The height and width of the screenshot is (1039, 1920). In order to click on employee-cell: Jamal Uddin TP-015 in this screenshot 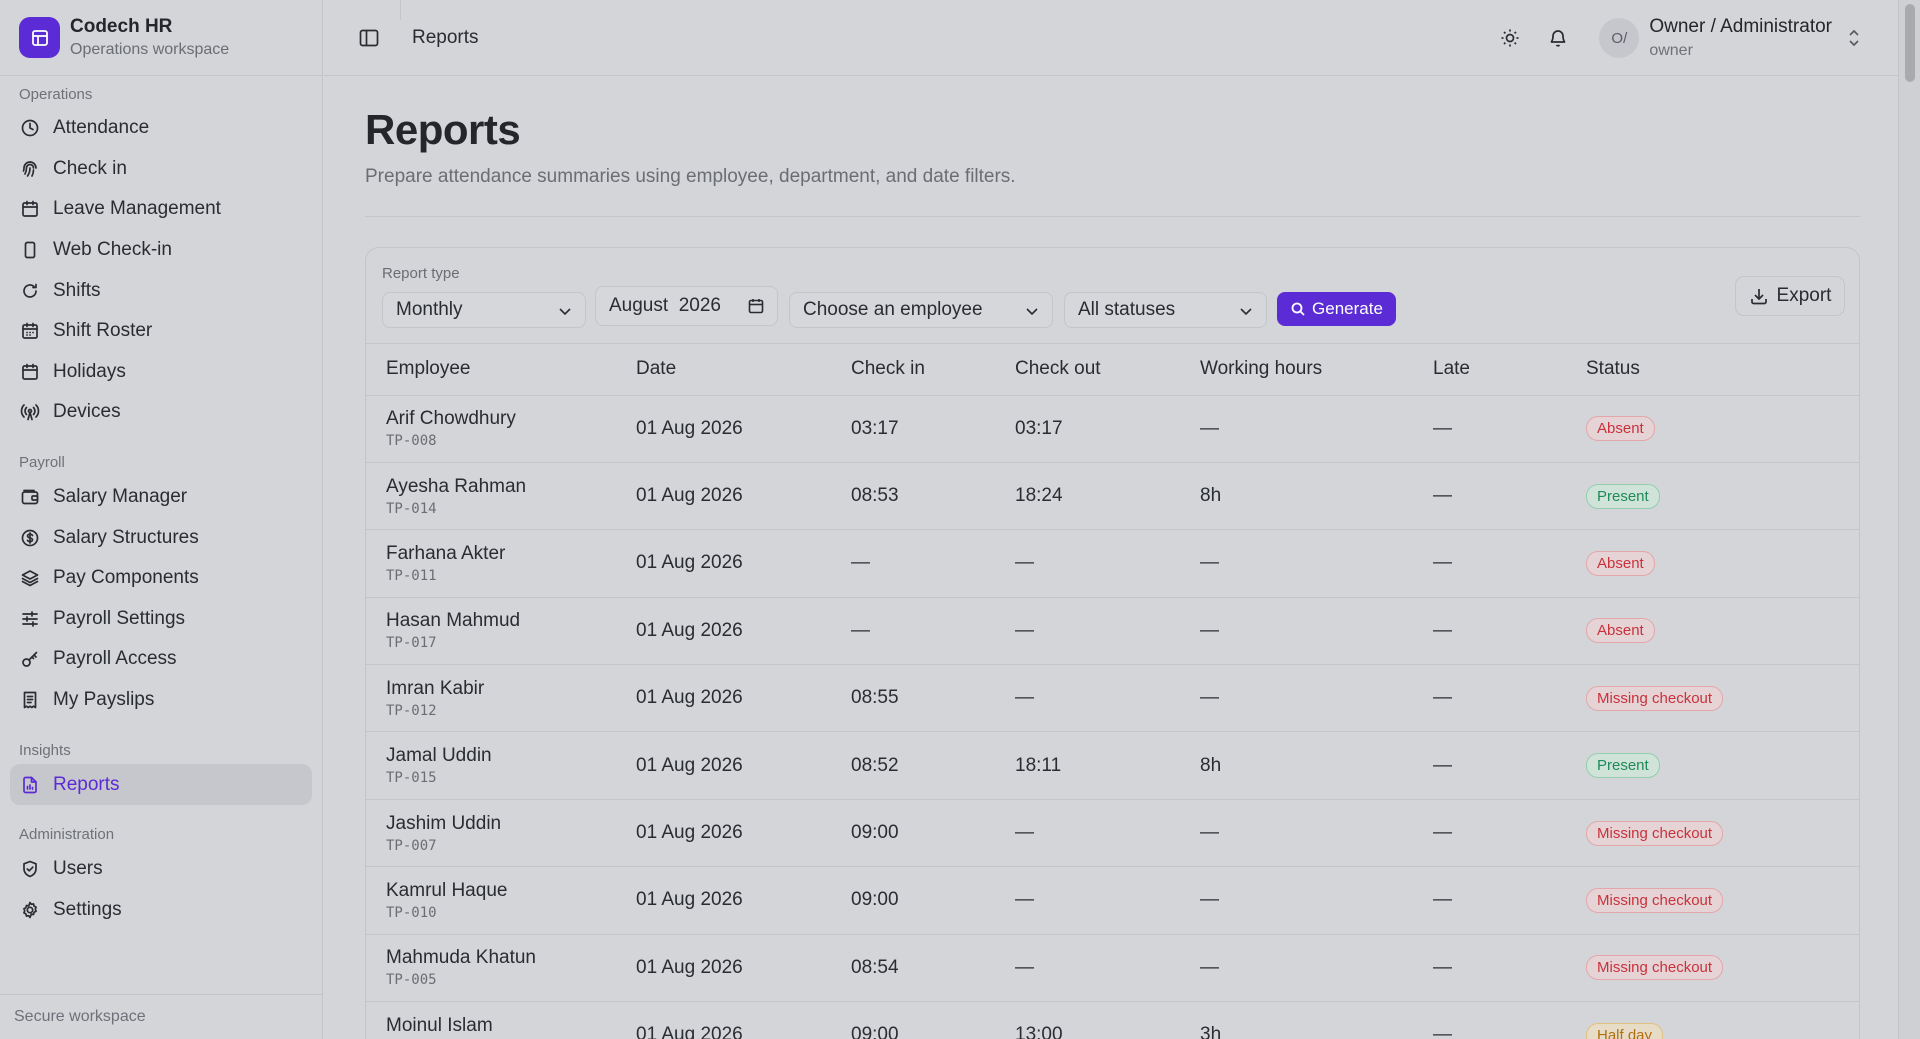, I will do `click(501, 765)`.